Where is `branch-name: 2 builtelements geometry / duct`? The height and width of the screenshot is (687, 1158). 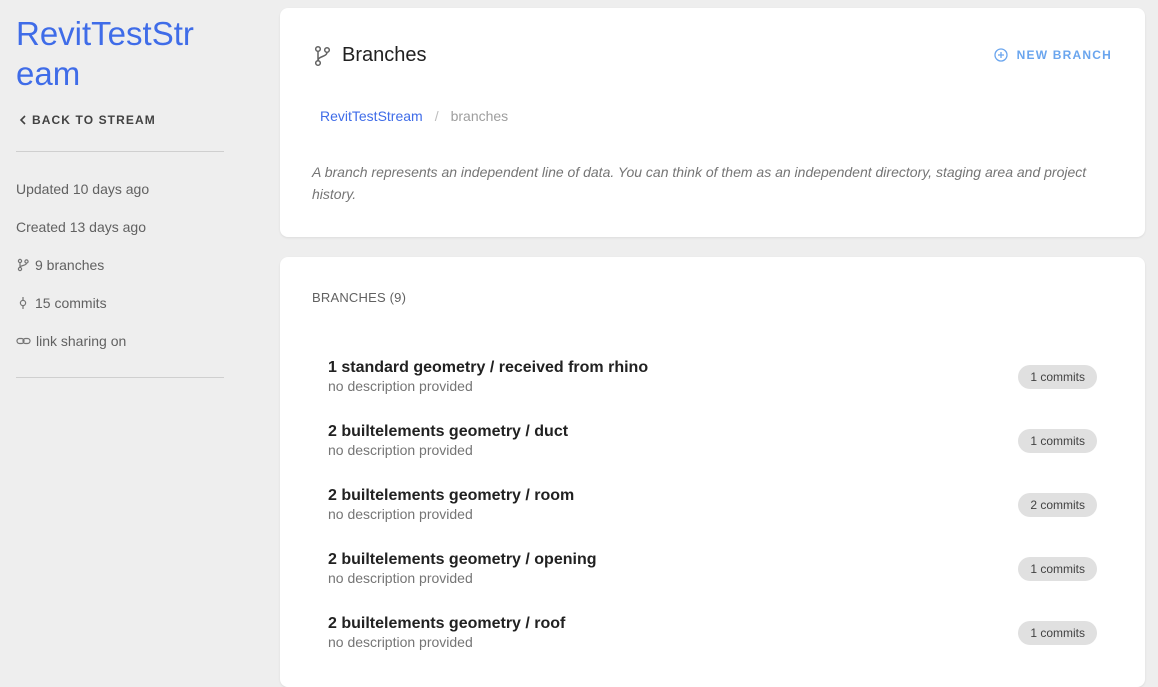 branch-name: 2 builtelements geometry / duct is located at coordinates (448, 431).